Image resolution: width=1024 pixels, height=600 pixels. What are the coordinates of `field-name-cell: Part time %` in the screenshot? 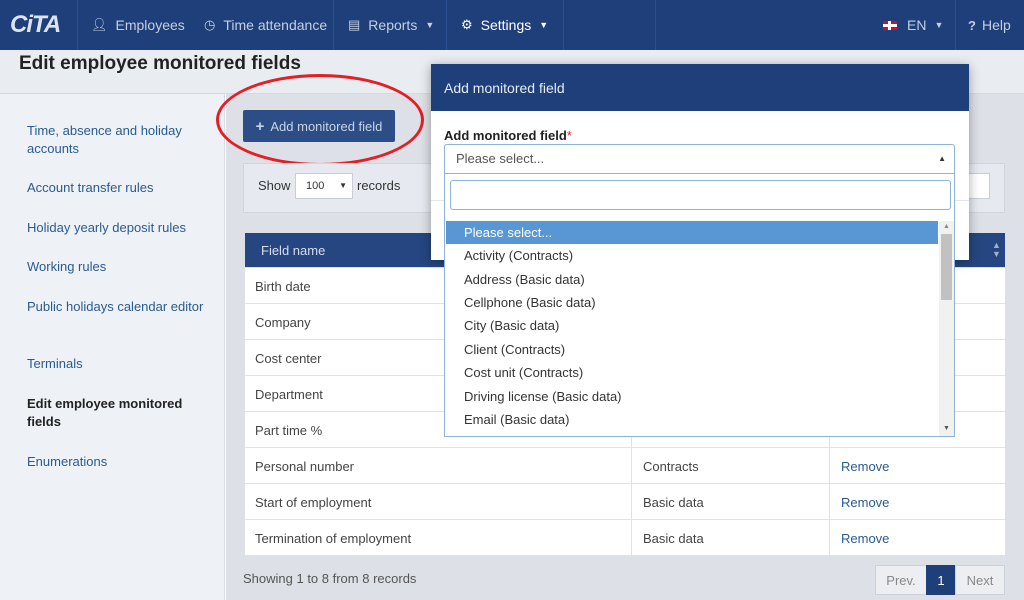 It's located at (289, 430).